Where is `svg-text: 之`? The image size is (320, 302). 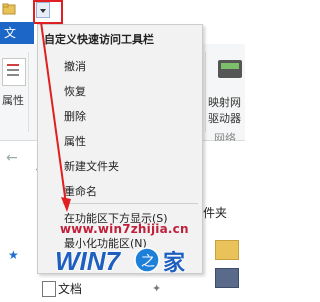
svg-text: 之 is located at coordinates (148, 261).